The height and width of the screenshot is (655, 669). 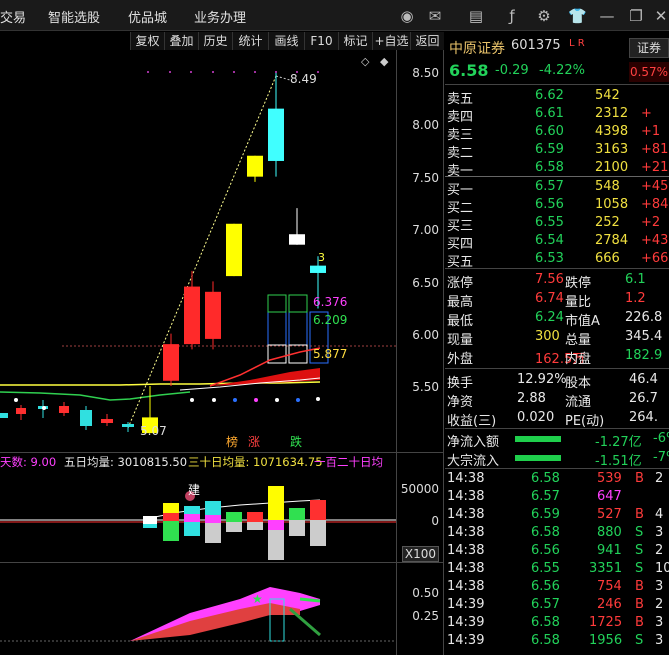 I want to click on restore-rights-button: 复权, so click(x=147, y=41).